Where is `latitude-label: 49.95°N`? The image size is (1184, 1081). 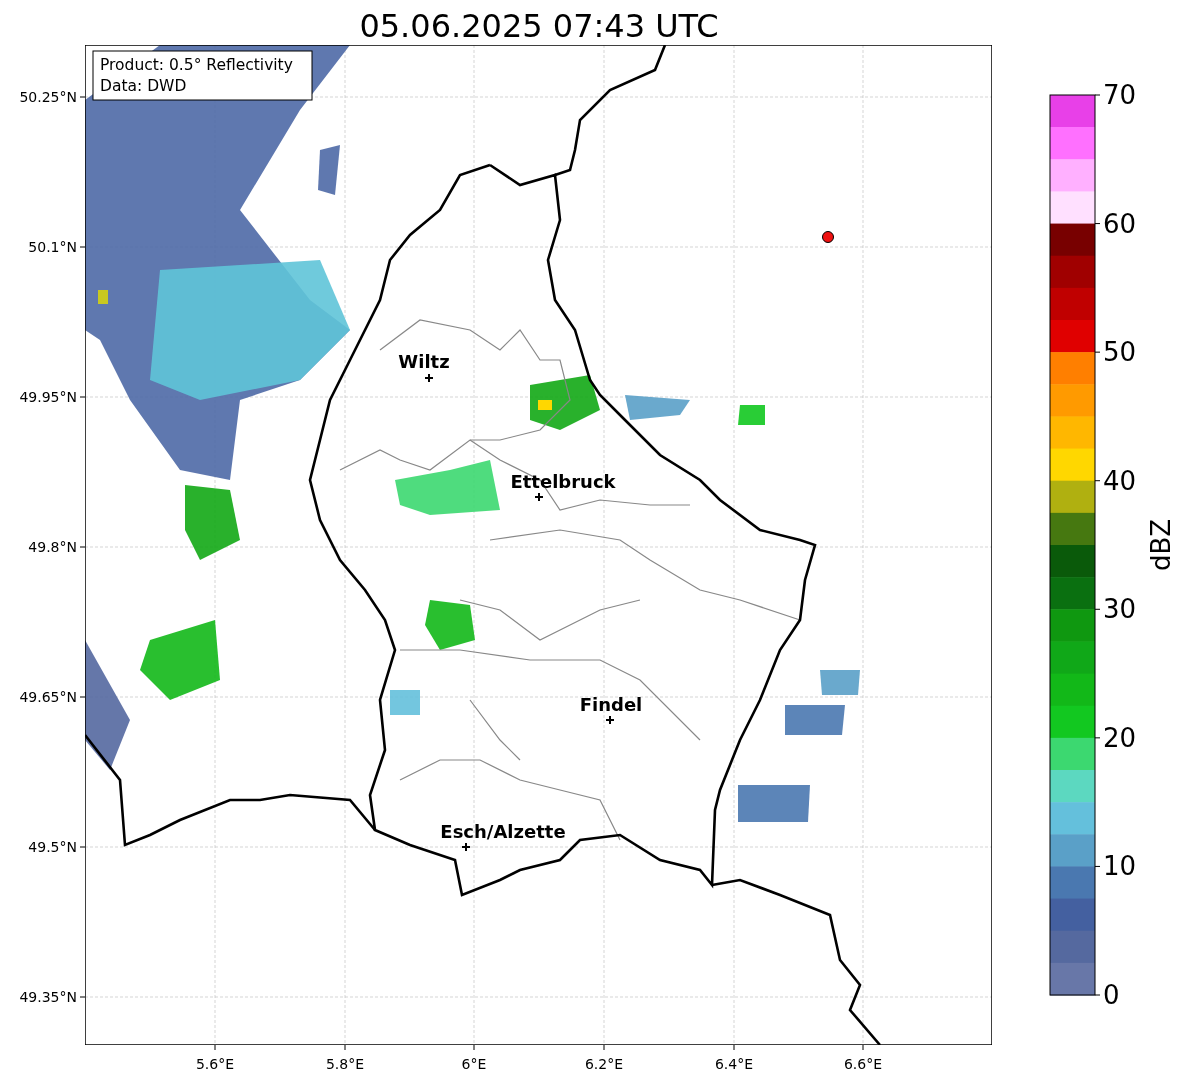
latitude-label: 49.95°N is located at coordinates (48, 397).